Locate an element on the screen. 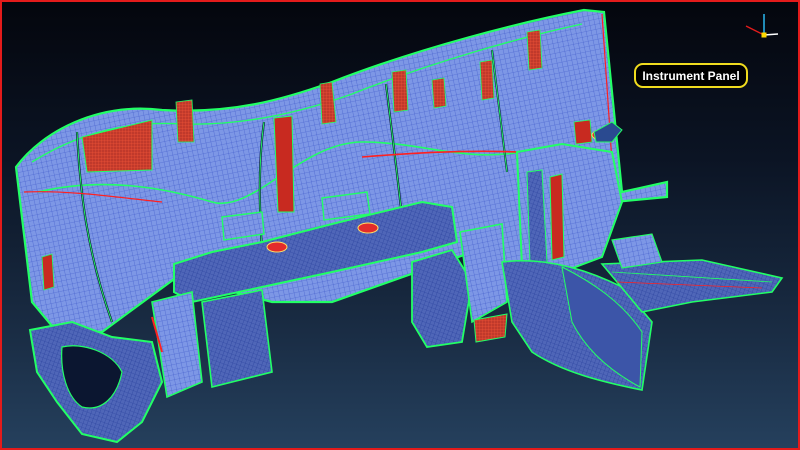  axis-triad-icon is located at coordinates (760, 26).